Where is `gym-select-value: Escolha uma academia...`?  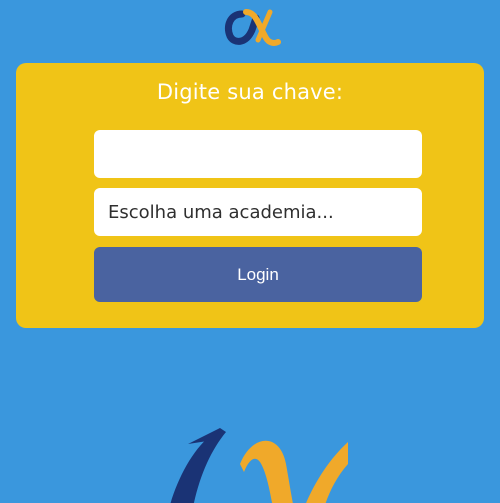 gym-select-value: Escolha uma academia... is located at coordinates (221, 212).